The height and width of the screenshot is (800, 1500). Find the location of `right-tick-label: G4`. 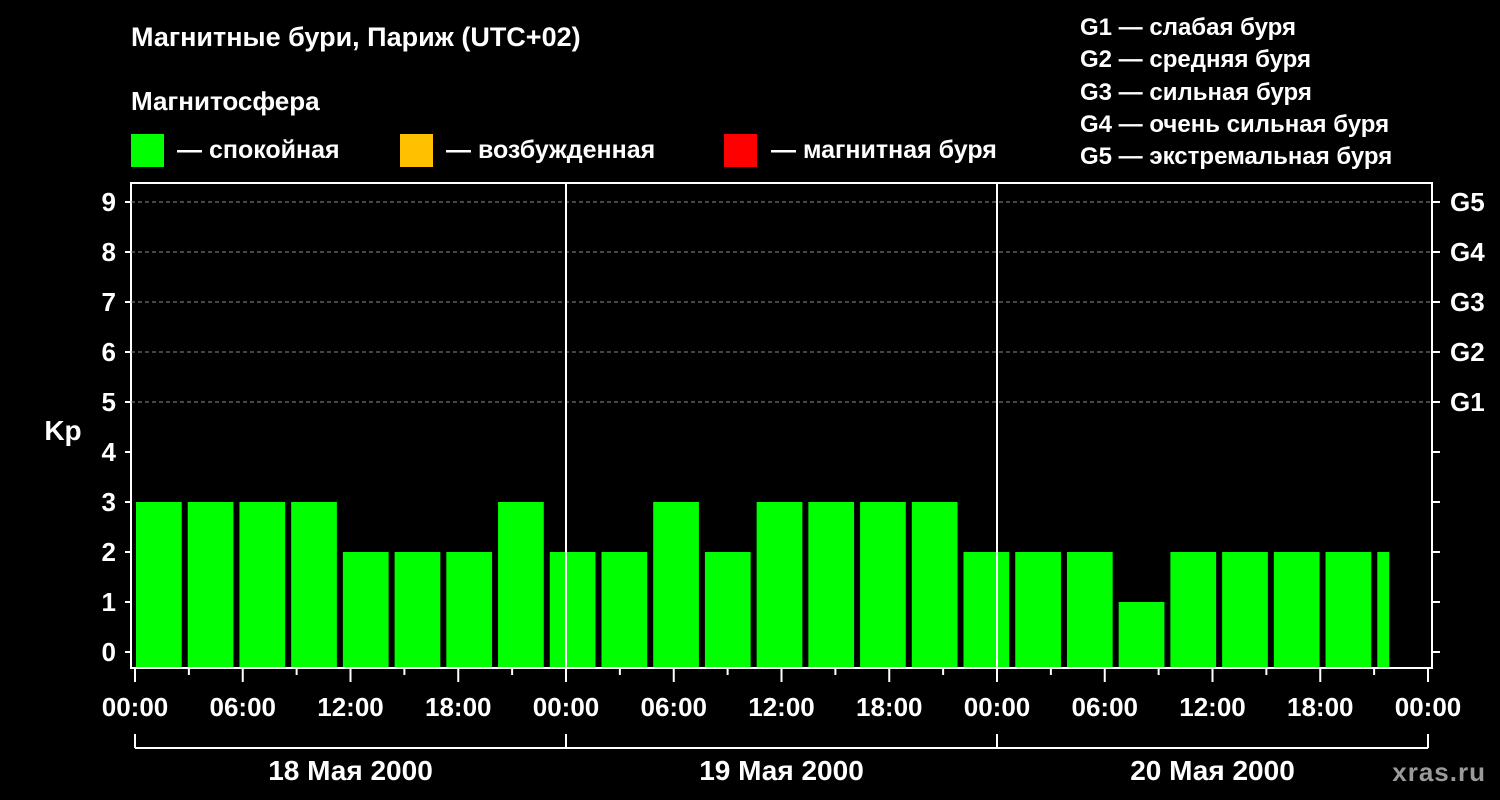

right-tick-label: G4 is located at coordinates (1467, 252).